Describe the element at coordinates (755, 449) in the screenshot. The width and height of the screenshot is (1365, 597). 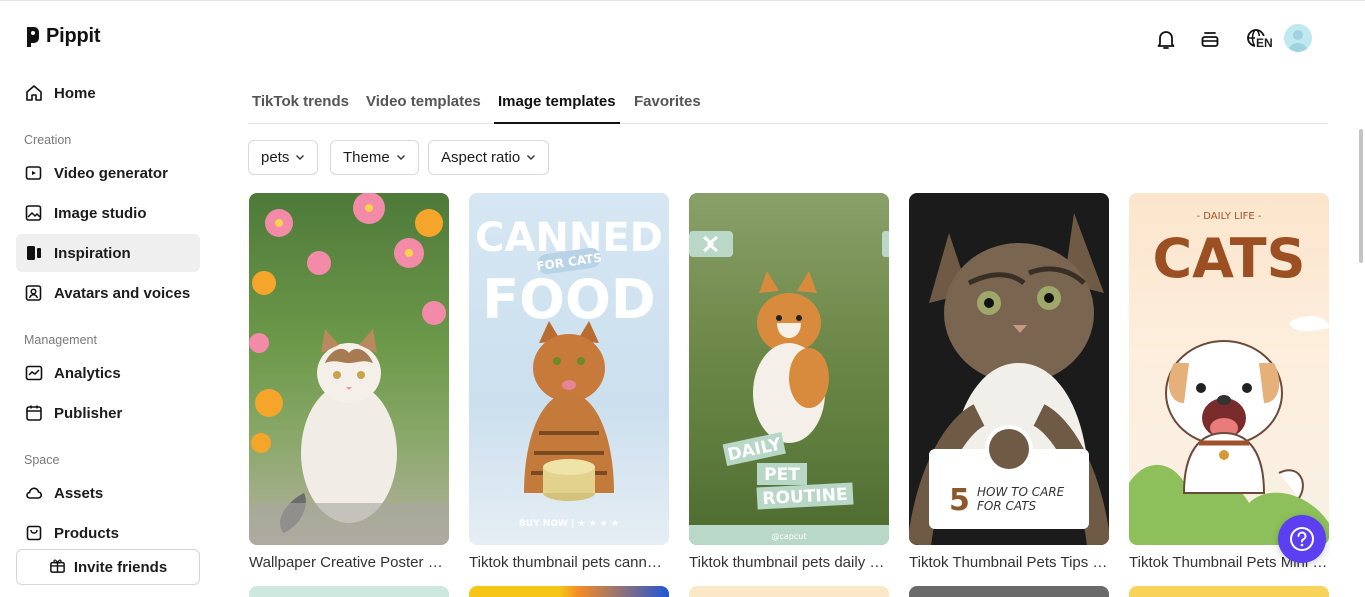
I see `daily-text: DAILY` at that location.